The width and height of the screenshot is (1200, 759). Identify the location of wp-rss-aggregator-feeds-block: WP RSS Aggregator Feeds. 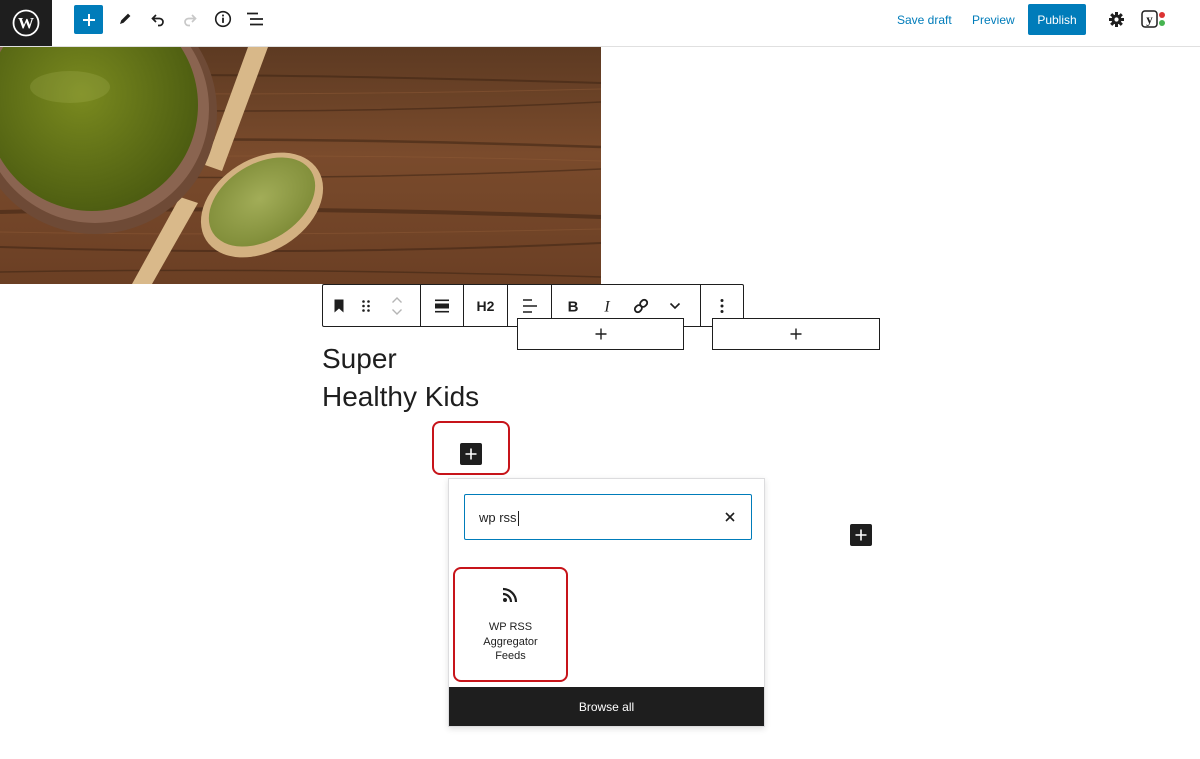
(510, 624).